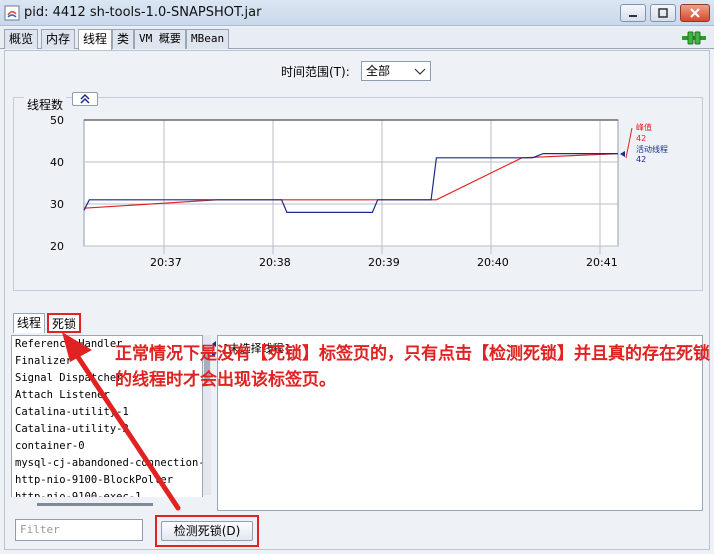  I want to click on x-tick-label: 20:37, so click(166, 262).